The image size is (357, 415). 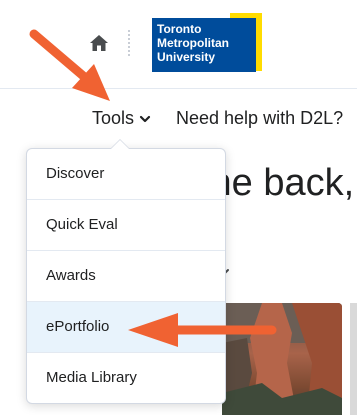 I want to click on help-link: Need help with D2L?, so click(x=259, y=118).